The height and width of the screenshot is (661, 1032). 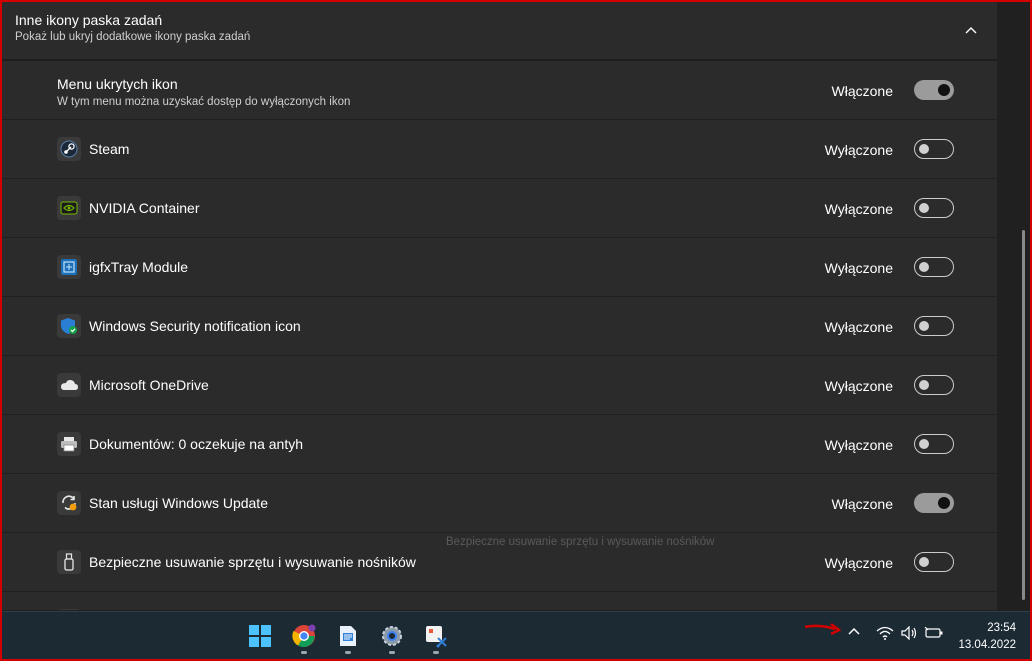 What do you see at coordinates (69, 385) in the screenshot?
I see `onedrive-icon` at bounding box center [69, 385].